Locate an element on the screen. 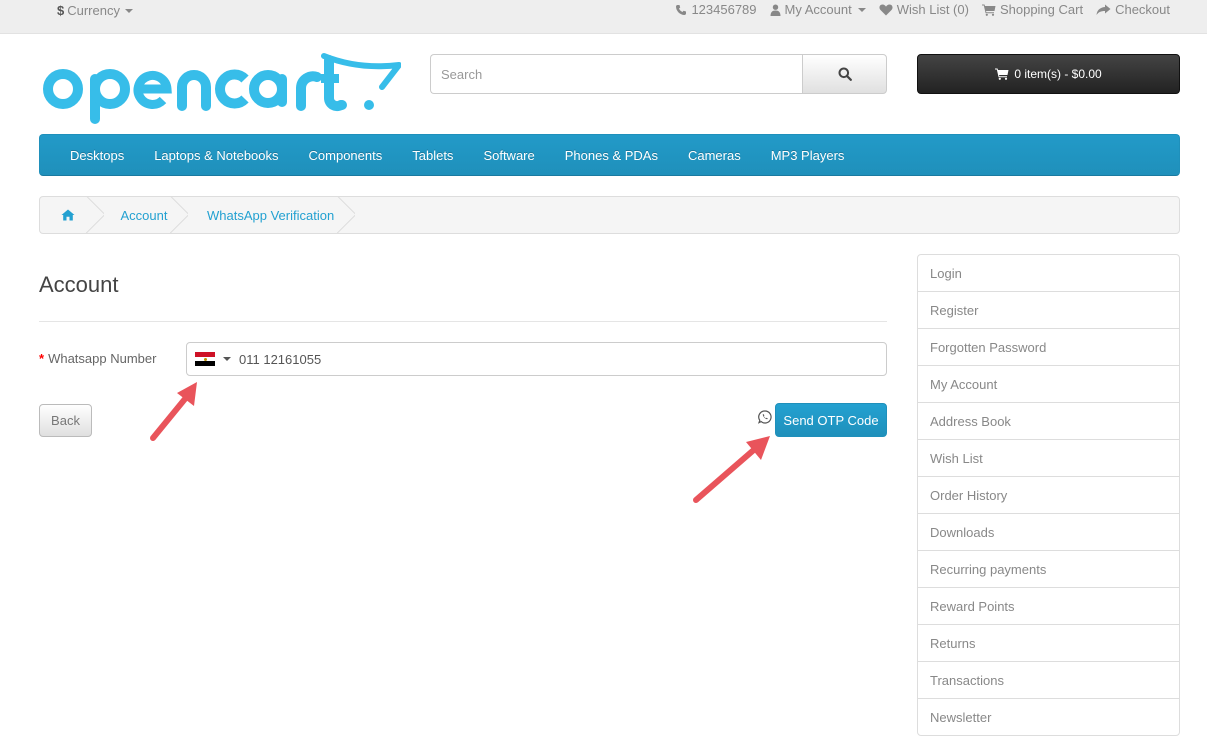 The width and height of the screenshot is (1207, 752). menu-item-mp3-players: MP3 Players is located at coordinates (808, 155).